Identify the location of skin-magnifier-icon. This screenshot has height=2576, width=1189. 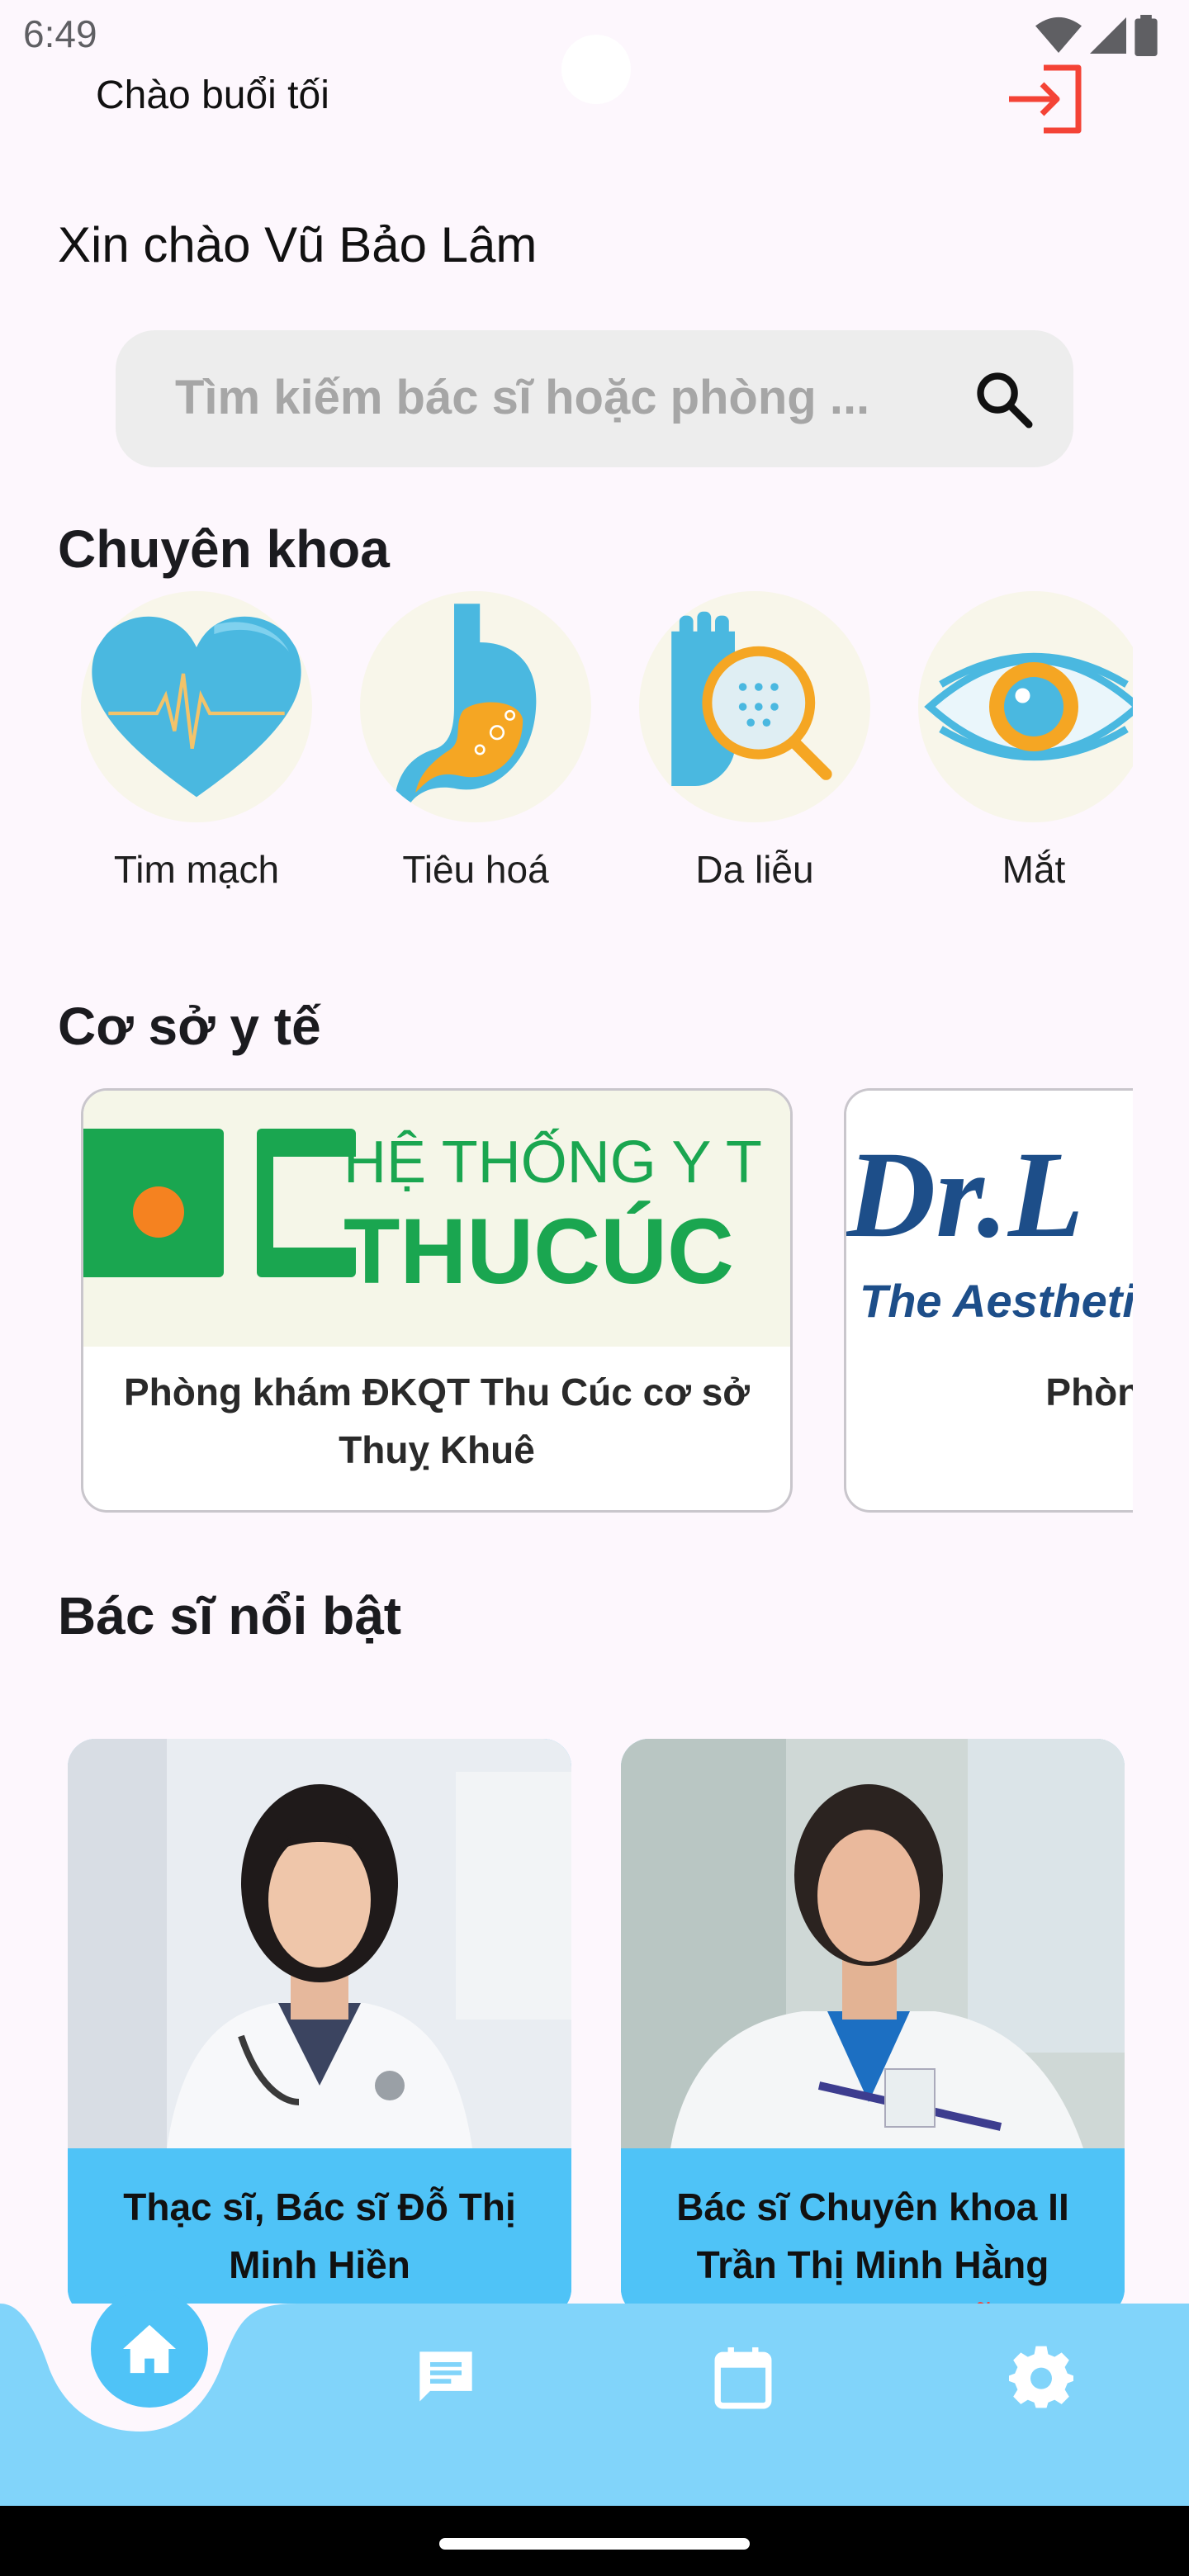
(754, 706).